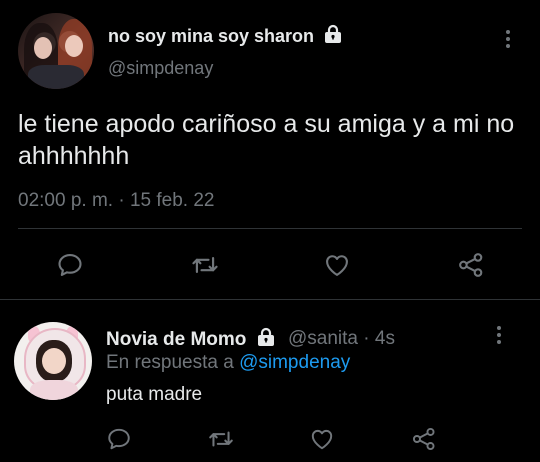 Image resolution: width=540 pixels, height=462 pixels. What do you see at coordinates (56, 51) in the screenshot?
I see `author-avatar` at bounding box center [56, 51].